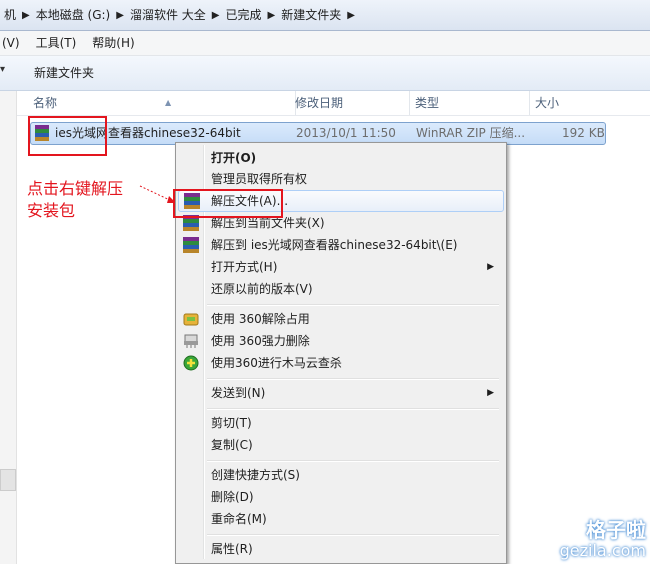  I want to click on menu-item-rename: 重命名(M), so click(340, 519).